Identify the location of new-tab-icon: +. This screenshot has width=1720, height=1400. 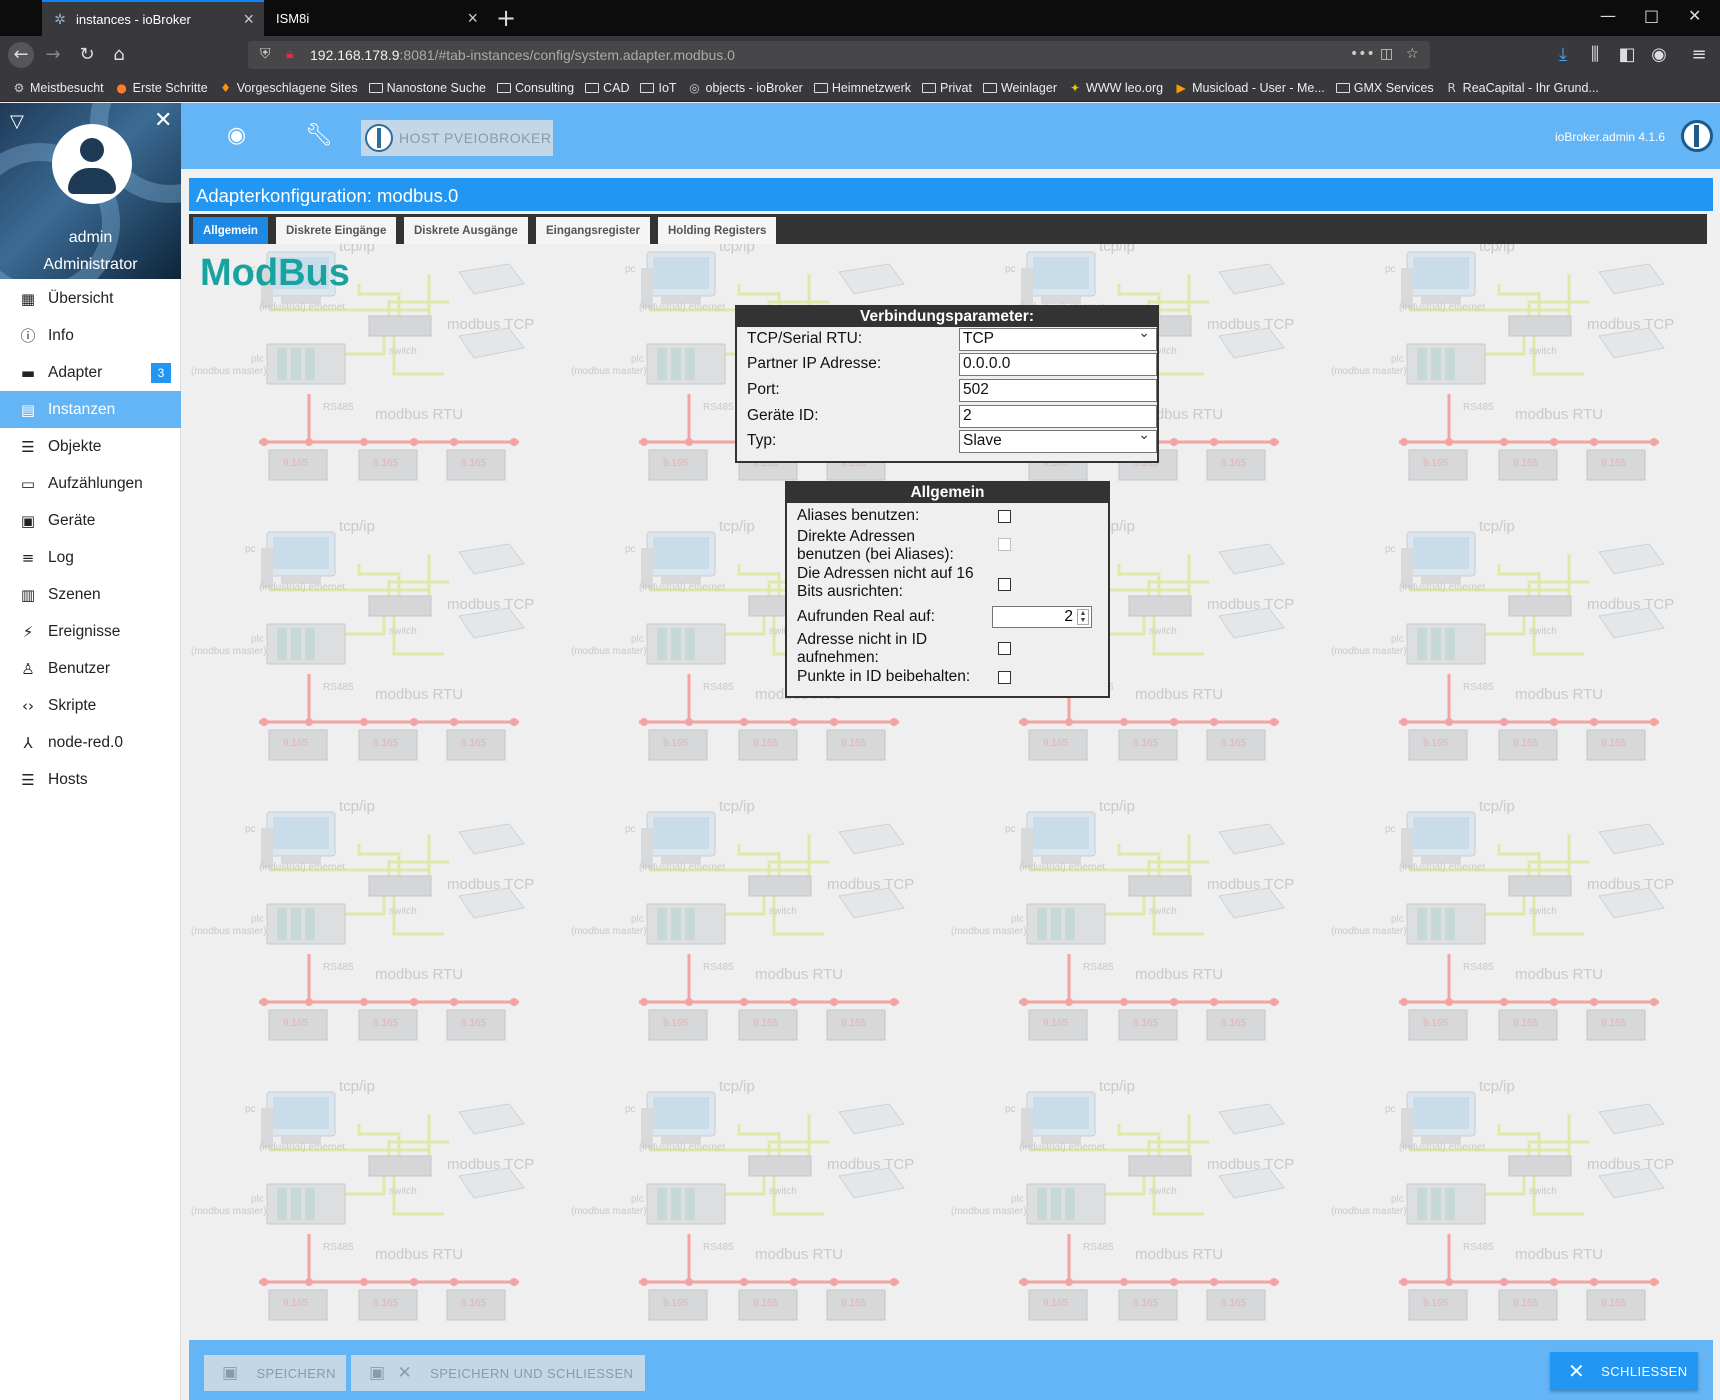
(506, 18).